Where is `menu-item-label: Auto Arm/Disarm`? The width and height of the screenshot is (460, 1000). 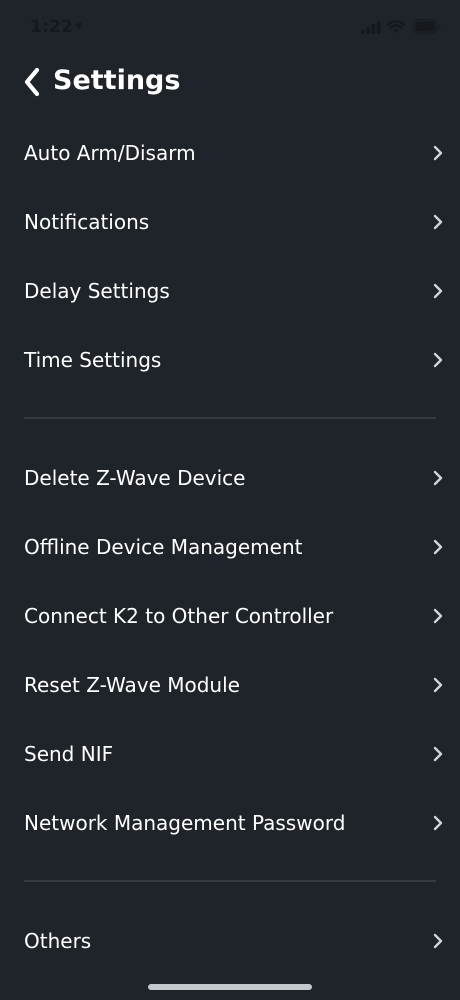 menu-item-label: Auto Arm/Disarm is located at coordinates (110, 152).